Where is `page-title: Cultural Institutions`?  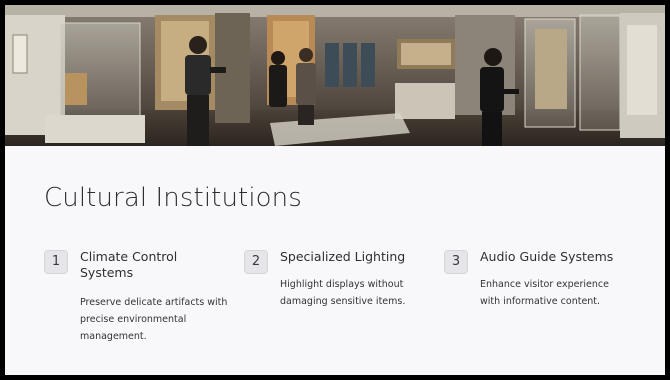 page-title: Cultural Institutions is located at coordinates (173, 198).